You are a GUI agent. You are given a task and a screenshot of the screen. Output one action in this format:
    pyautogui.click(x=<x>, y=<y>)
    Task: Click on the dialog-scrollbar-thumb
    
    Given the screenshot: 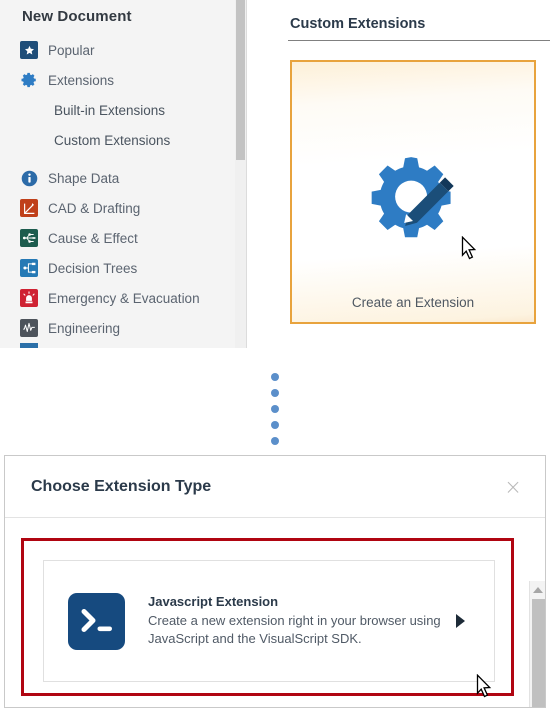 What is the action you would take?
    pyautogui.click(x=538, y=653)
    